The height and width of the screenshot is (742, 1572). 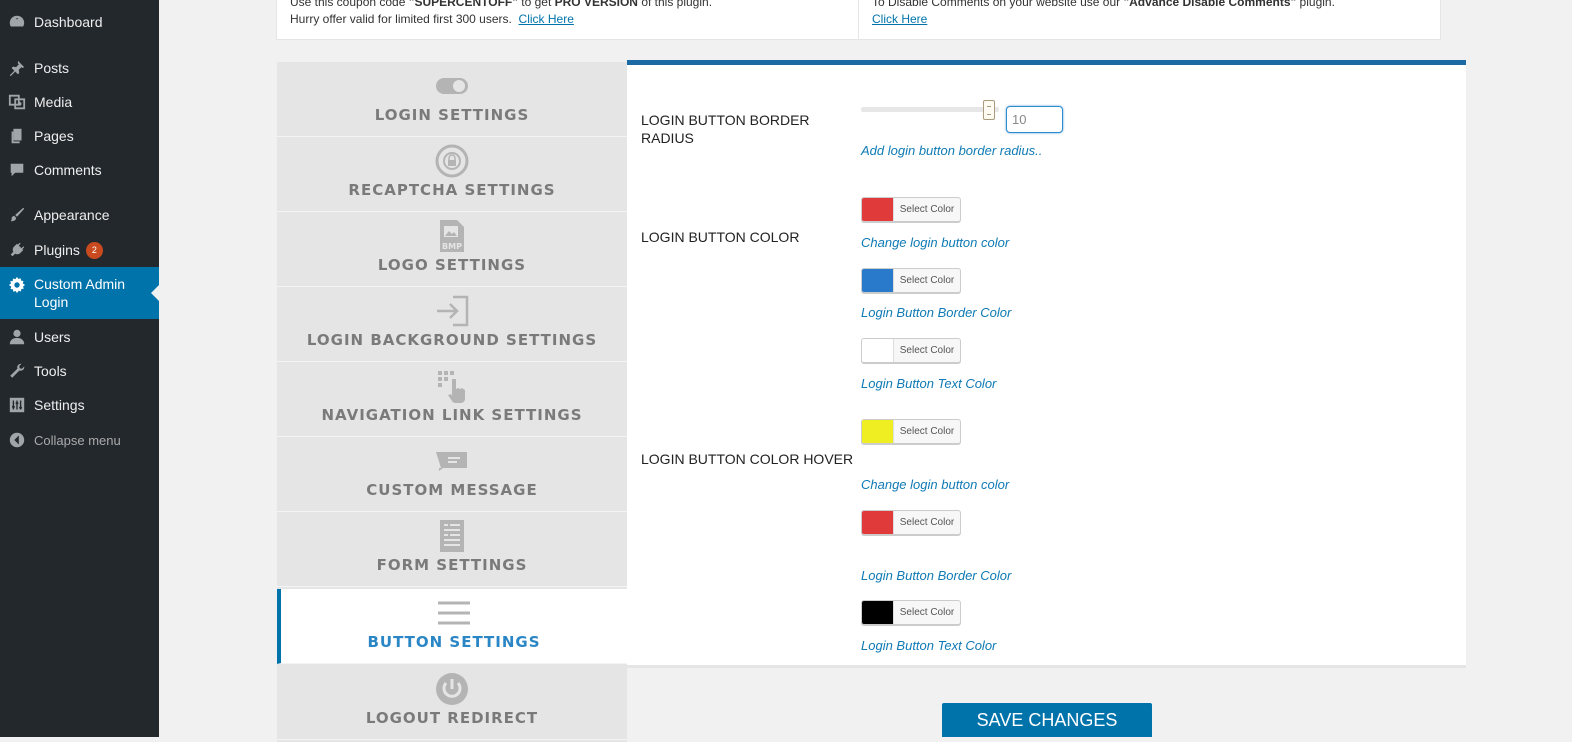 What do you see at coordinates (936, 312) in the screenshot?
I see `button-border-color-hint: Login Button Border Color` at bounding box center [936, 312].